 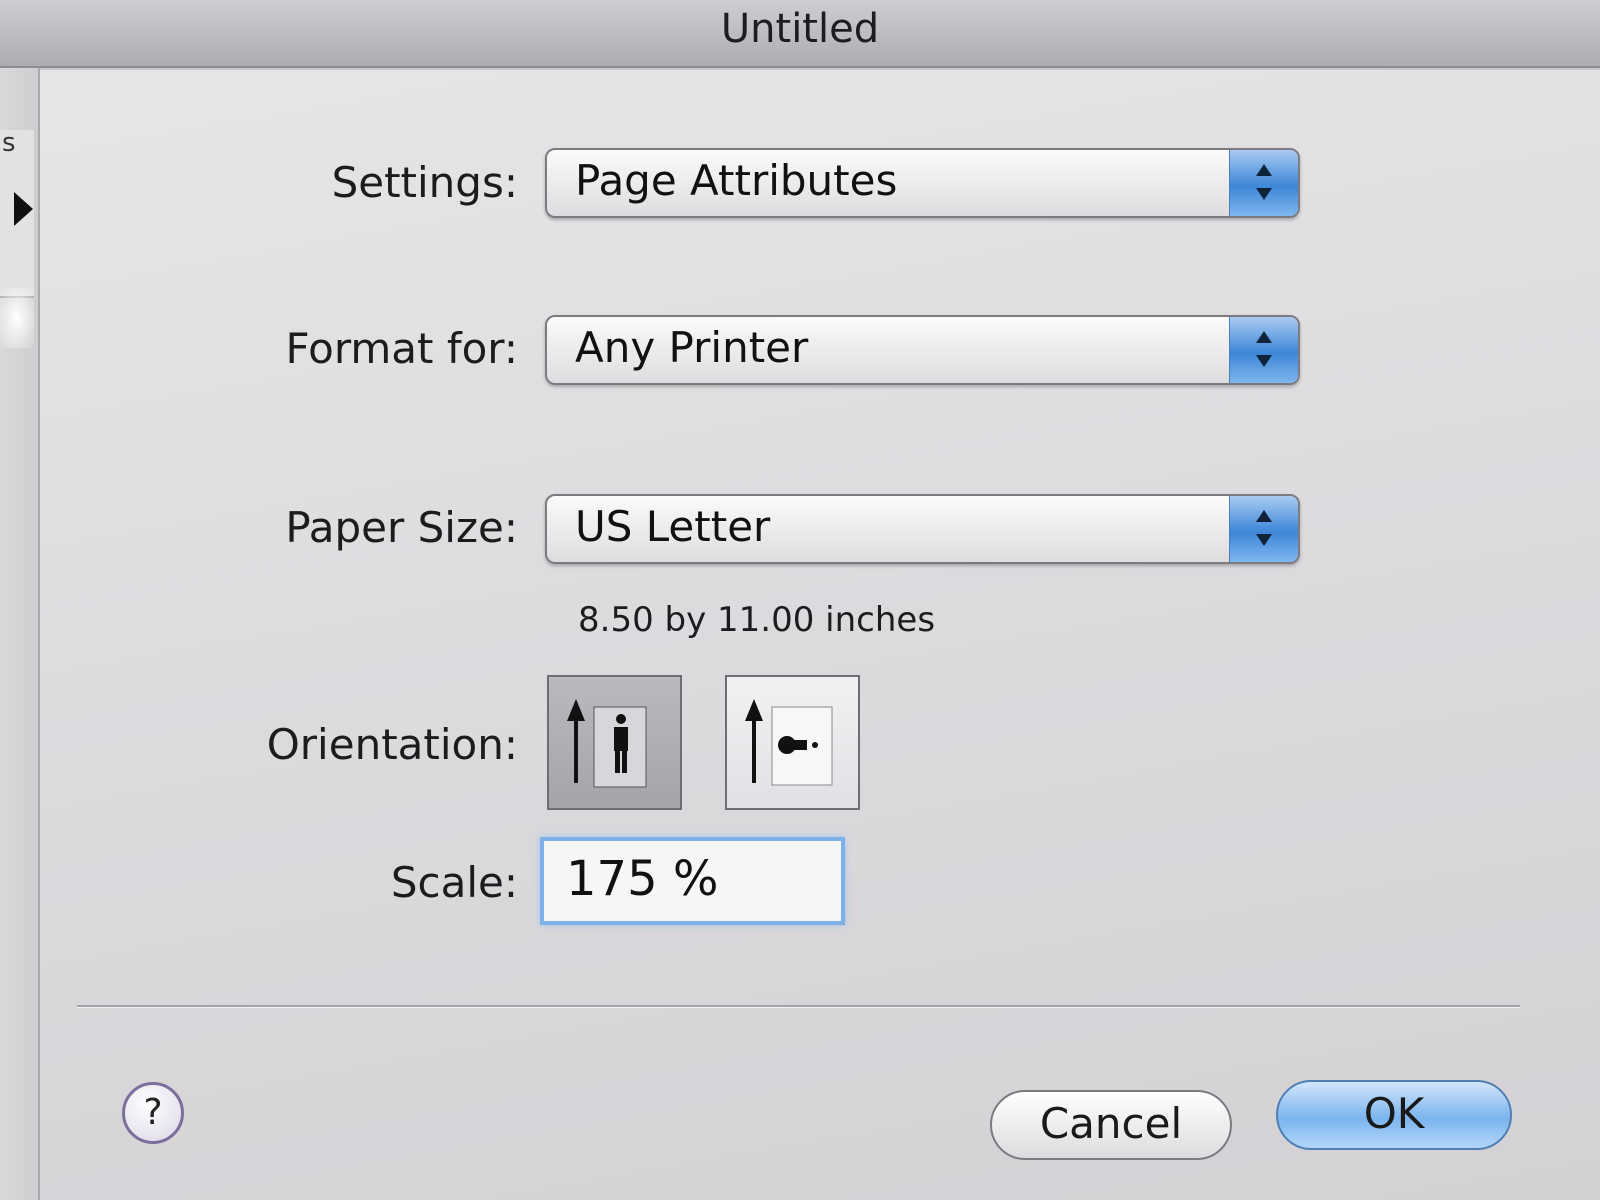 I want to click on paper-dimensions-text: 8.50 by 11.00 inches, so click(x=757, y=620).